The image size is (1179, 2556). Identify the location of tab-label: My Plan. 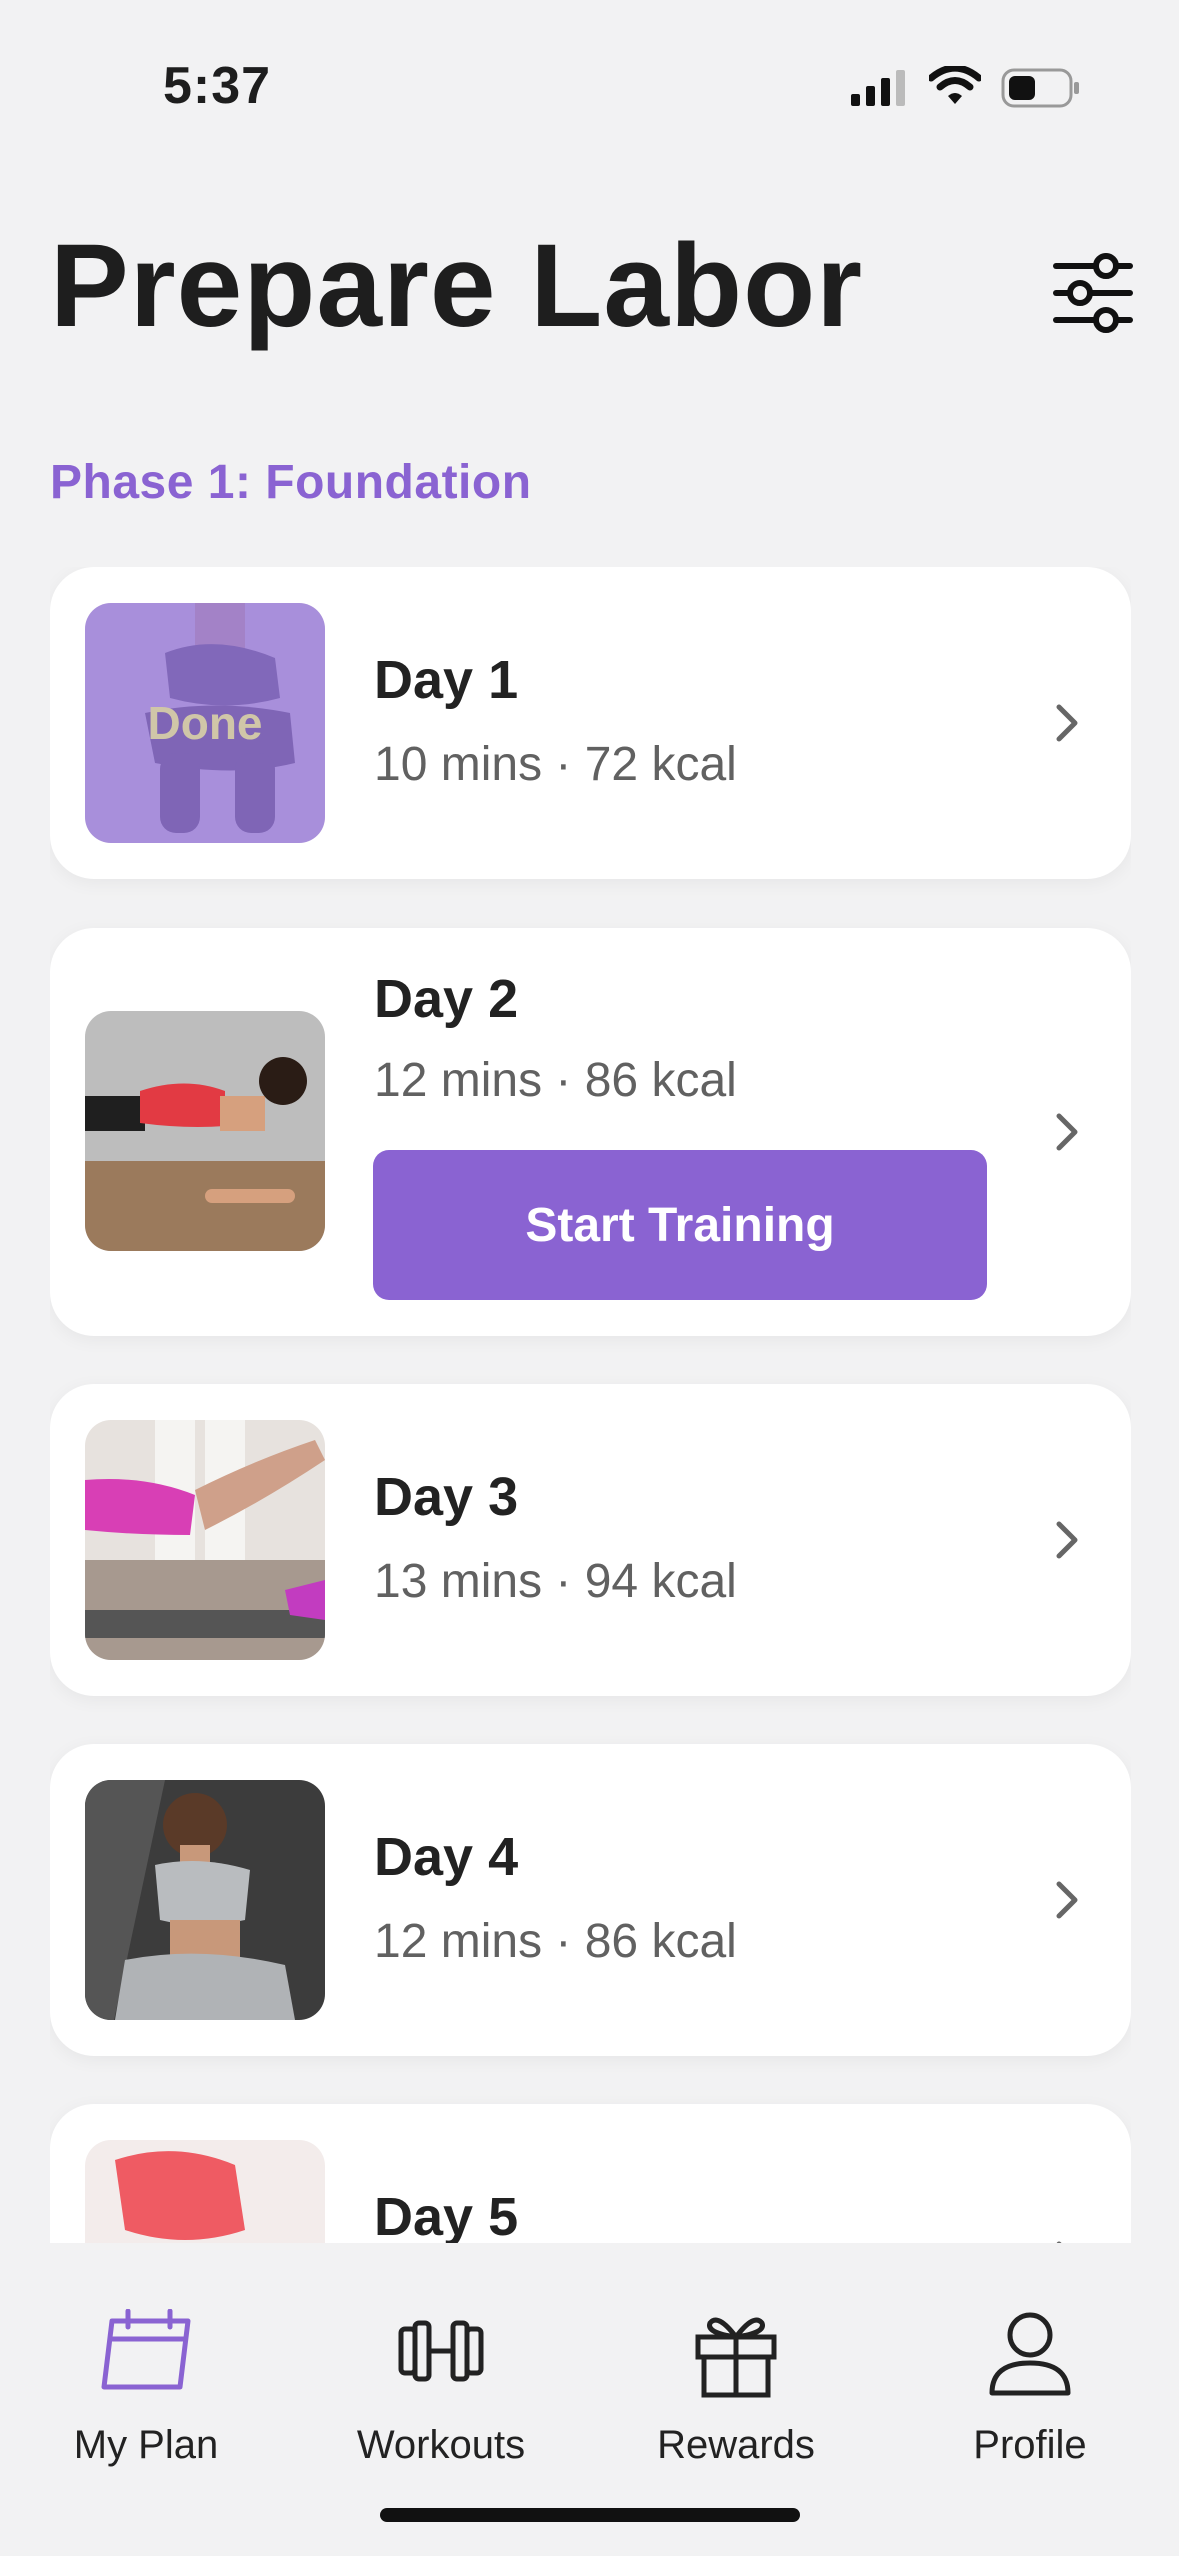
(146, 2445).